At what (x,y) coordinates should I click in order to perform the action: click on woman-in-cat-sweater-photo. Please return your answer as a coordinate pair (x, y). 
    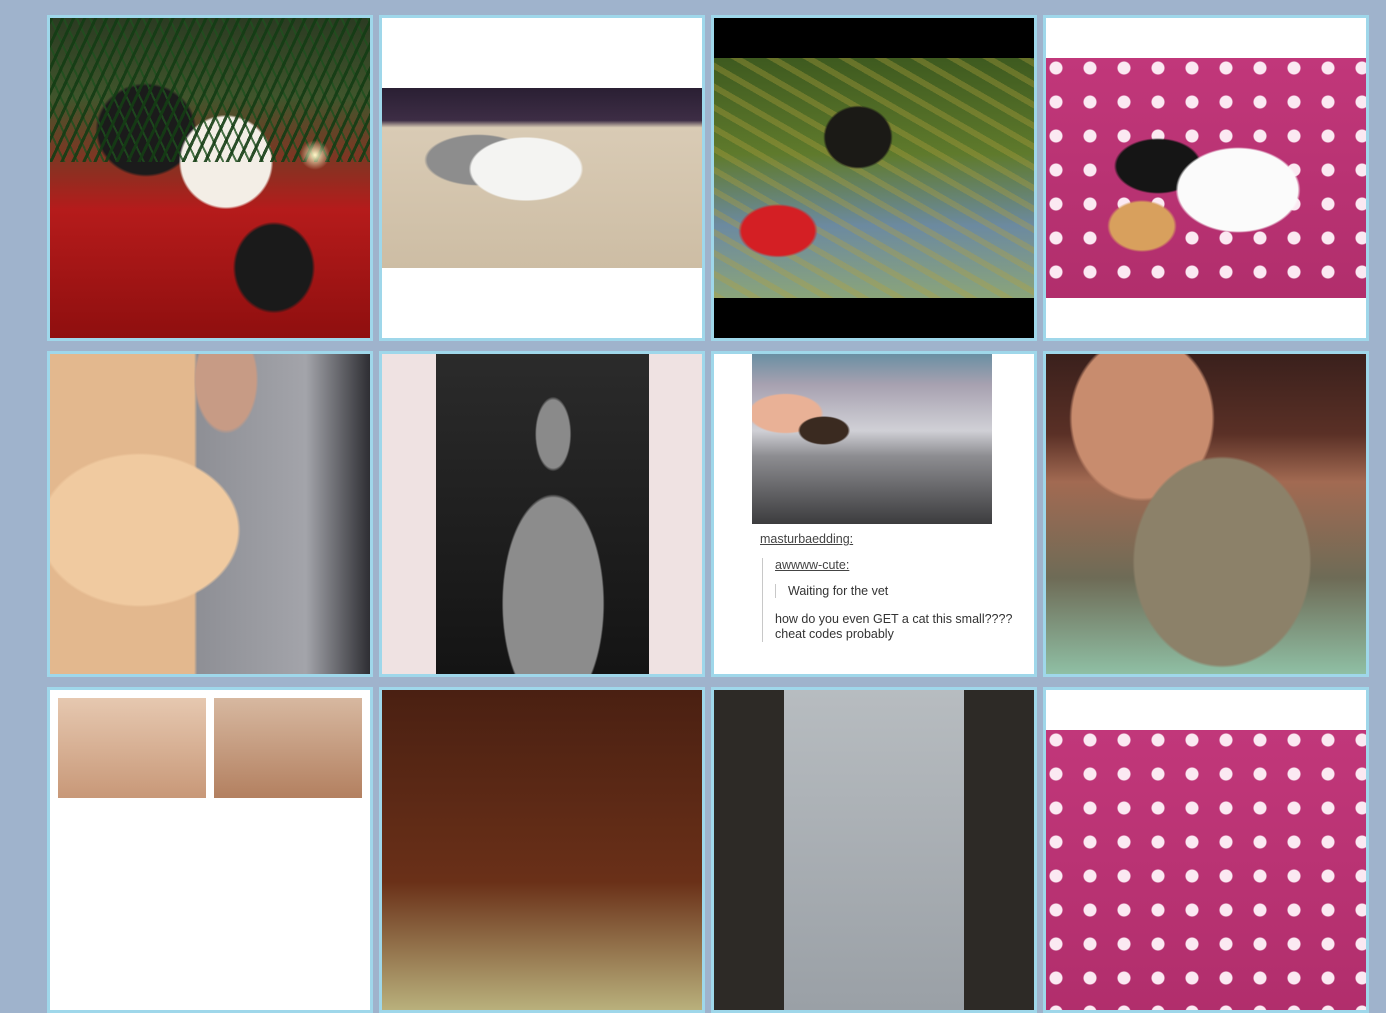
    Looking at the image, I should click on (542, 514).